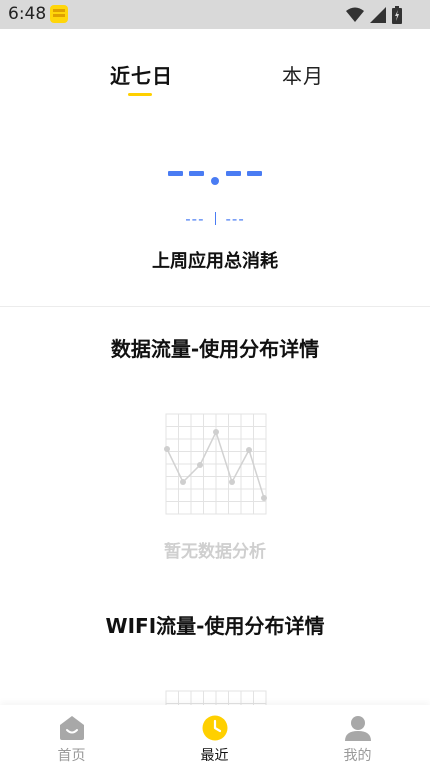 The image size is (430, 767). Describe the element at coordinates (397, 14) in the screenshot. I see `battery-icon` at that location.